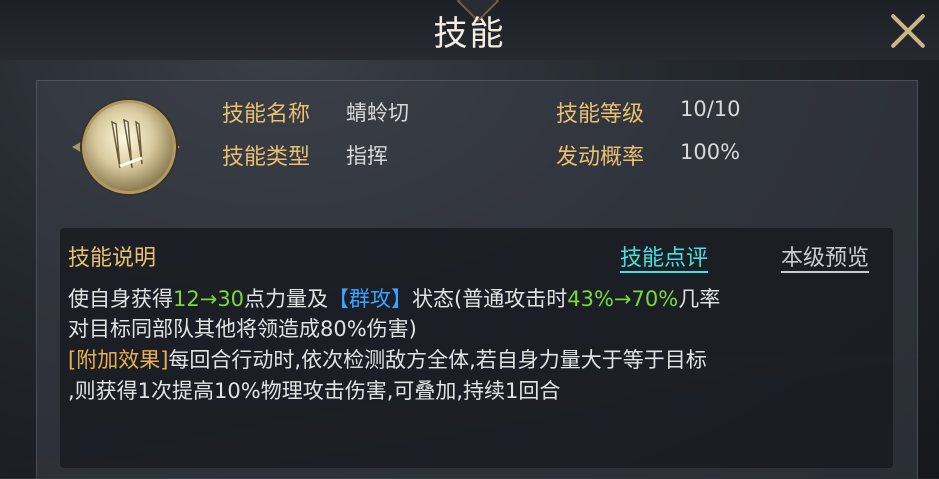 The image size is (939, 479). Describe the element at coordinates (664, 256) in the screenshot. I see `skill-review-link: 技能点评` at that location.